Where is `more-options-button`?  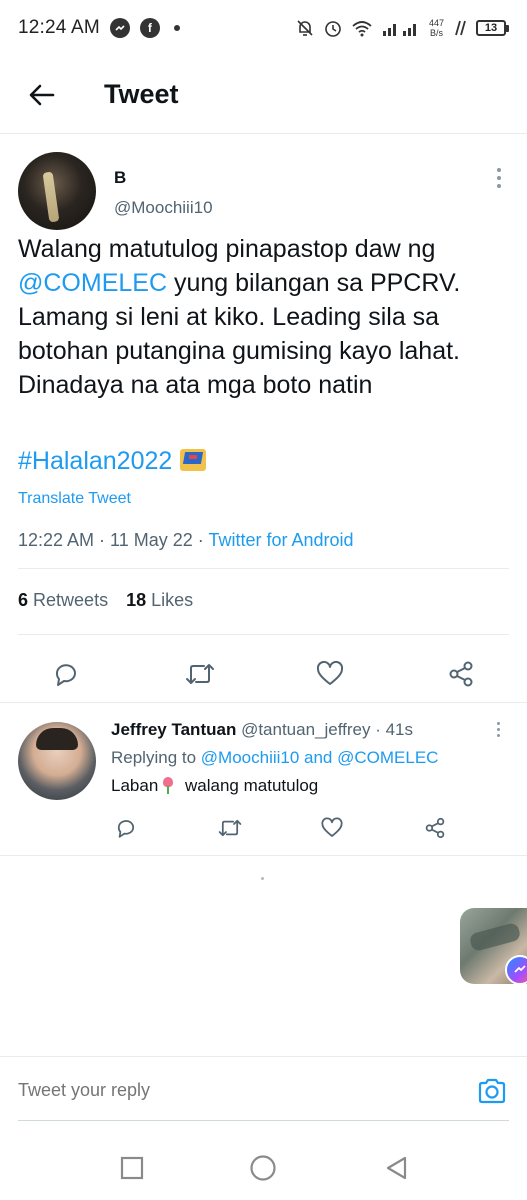 more-options-button is located at coordinates (499, 182).